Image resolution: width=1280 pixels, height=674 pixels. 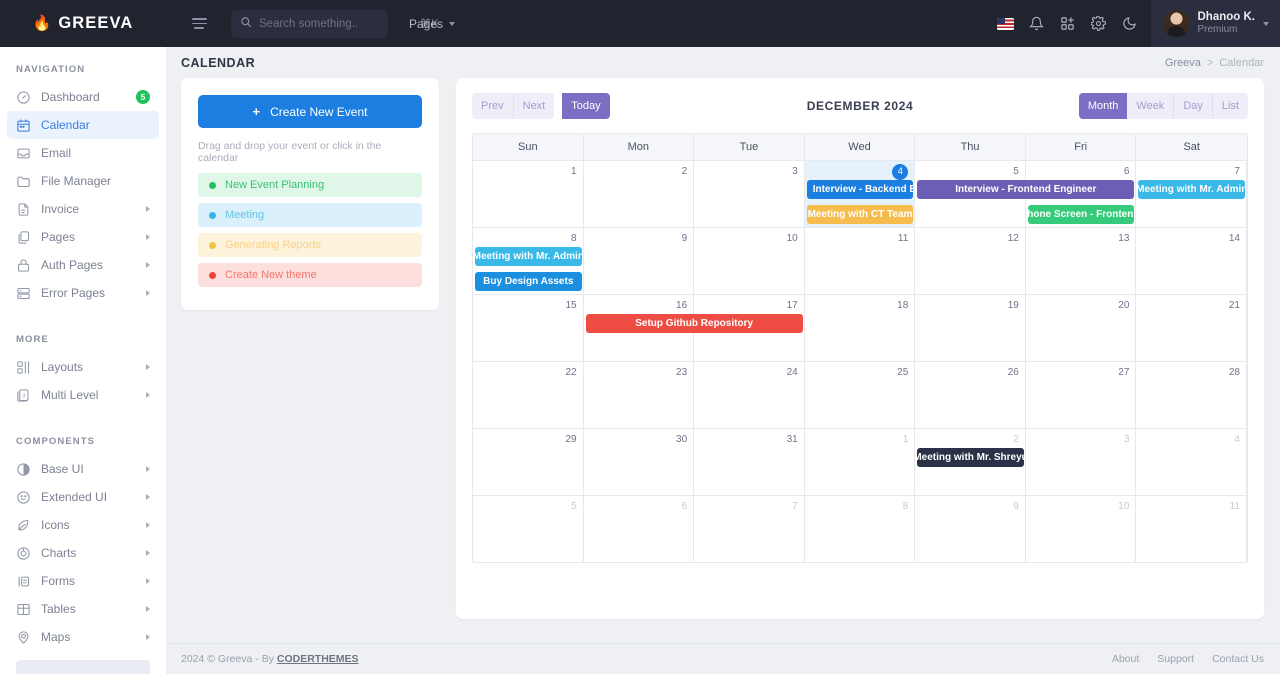 I want to click on calendar-day-cell: 22, so click(x=528, y=395).